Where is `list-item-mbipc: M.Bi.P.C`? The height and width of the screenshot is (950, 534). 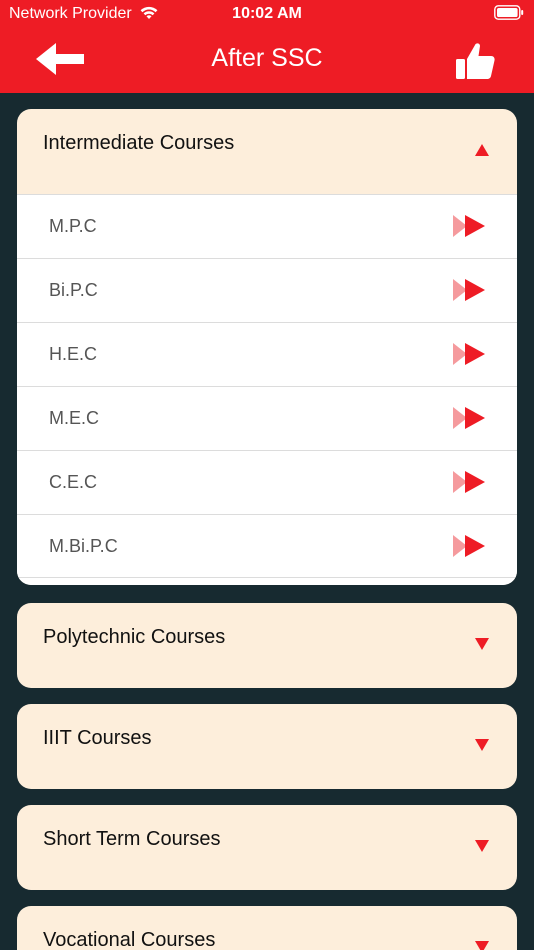 list-item-mbipc: M.Bi.P.C is located at coordinates (267, 546).